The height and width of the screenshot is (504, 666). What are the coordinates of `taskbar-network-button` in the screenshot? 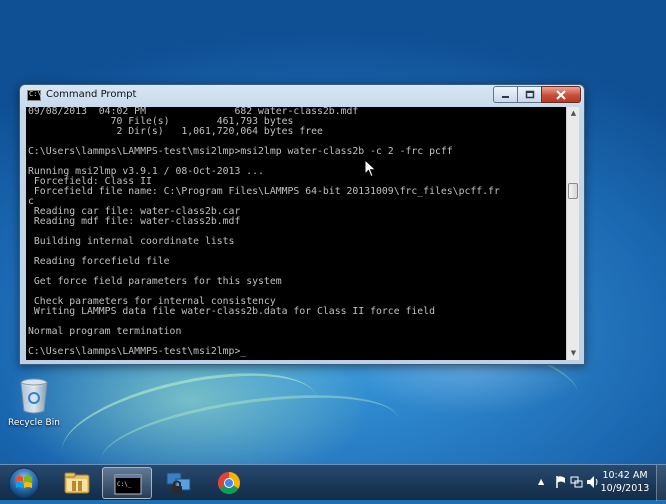 It's located at (179, 483).